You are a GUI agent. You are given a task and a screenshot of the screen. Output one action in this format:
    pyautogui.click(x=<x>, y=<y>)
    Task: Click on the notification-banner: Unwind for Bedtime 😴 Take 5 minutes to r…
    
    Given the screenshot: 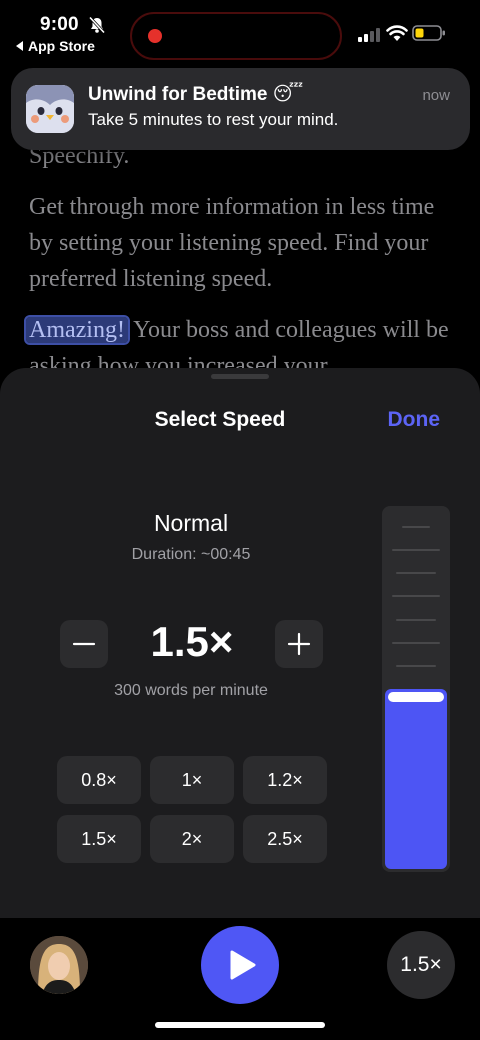 What is the action you would take?
    pyautogui.click(x=240, y=109)
    